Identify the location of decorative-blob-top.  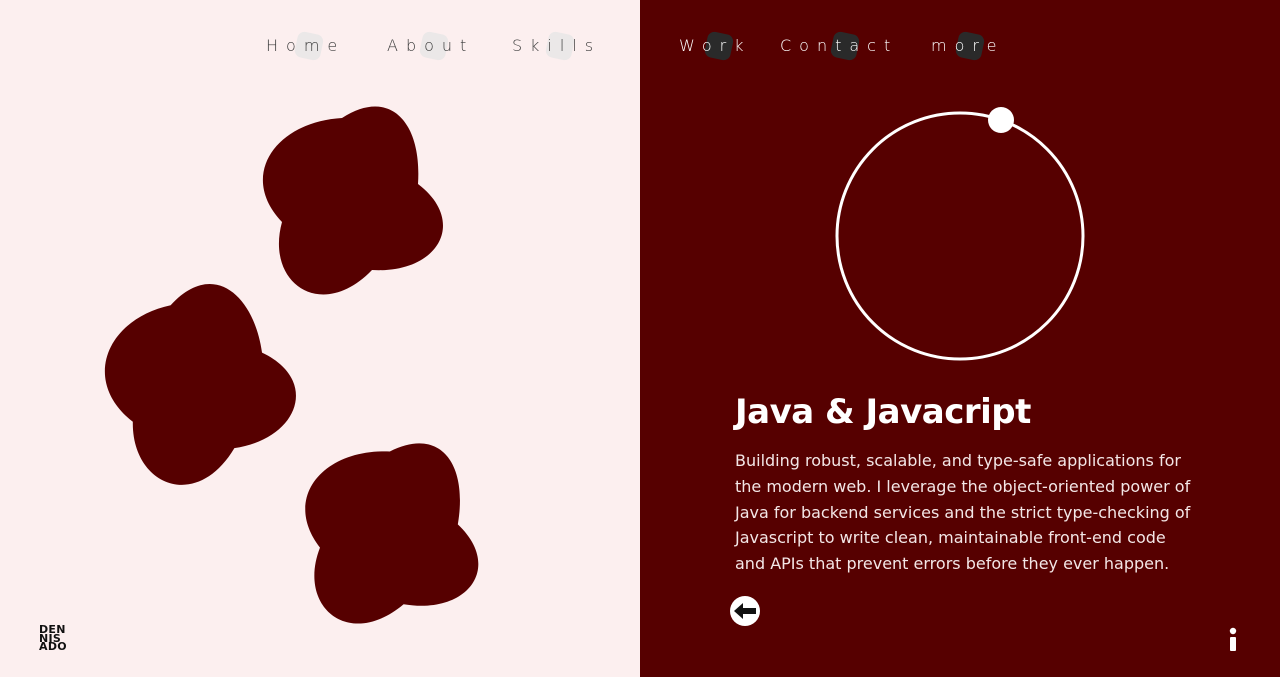
(352, 200).